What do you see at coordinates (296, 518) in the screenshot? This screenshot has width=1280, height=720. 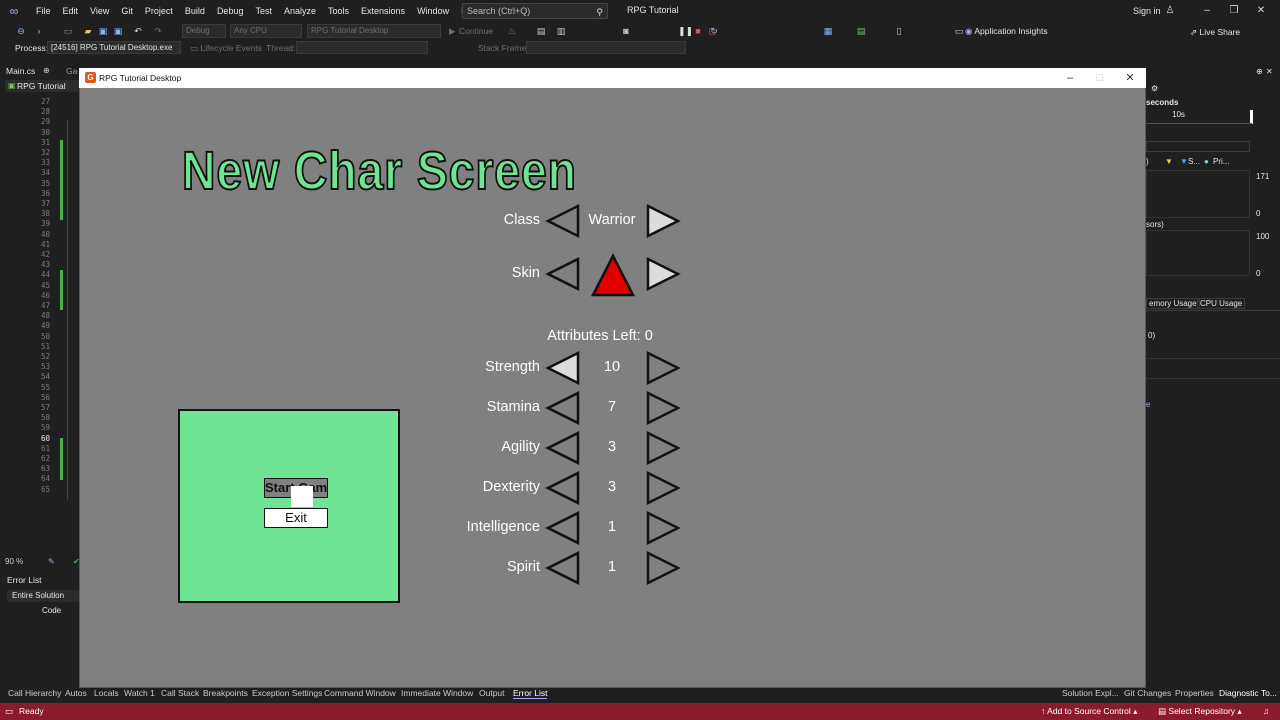 I see `exit-button: Exit` at bounding box center [296, 518].